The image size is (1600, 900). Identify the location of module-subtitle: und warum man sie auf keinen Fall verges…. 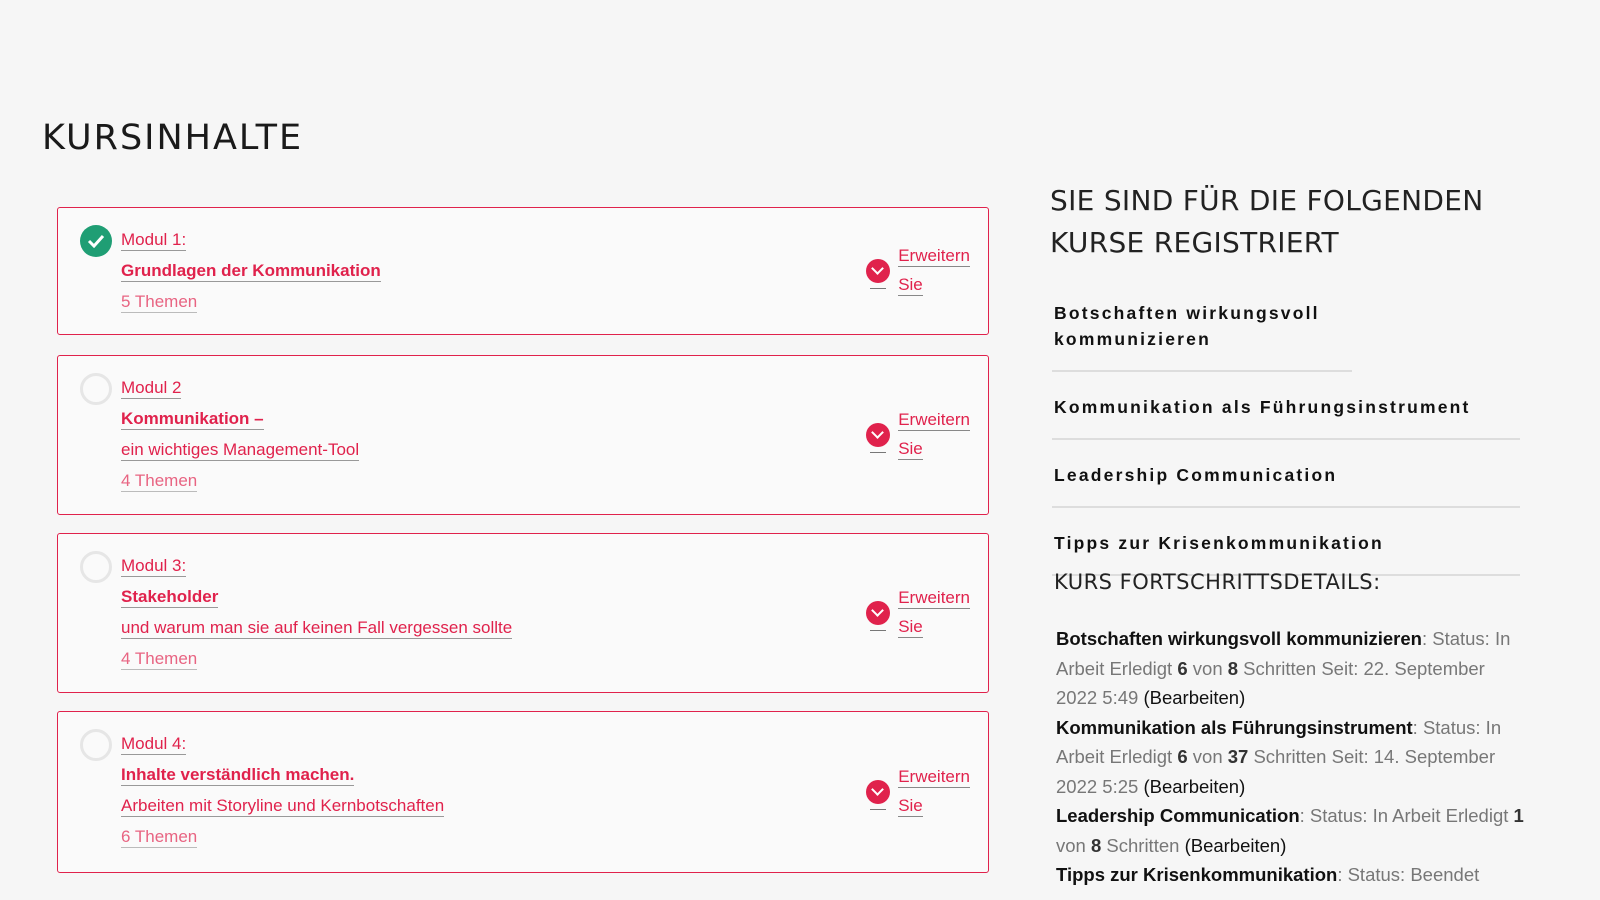
(317, 628).